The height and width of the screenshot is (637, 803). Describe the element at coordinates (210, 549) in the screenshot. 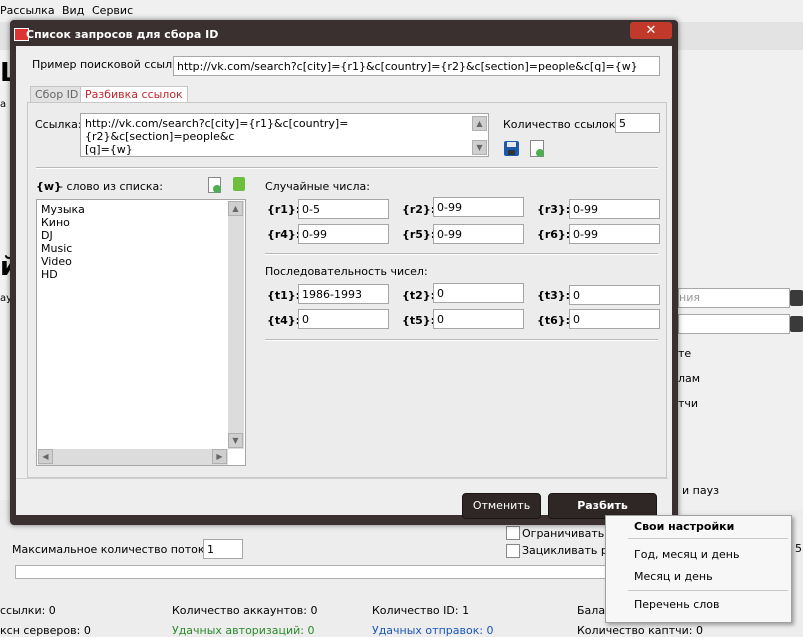

I see `max-threads-value: 1` at that location.